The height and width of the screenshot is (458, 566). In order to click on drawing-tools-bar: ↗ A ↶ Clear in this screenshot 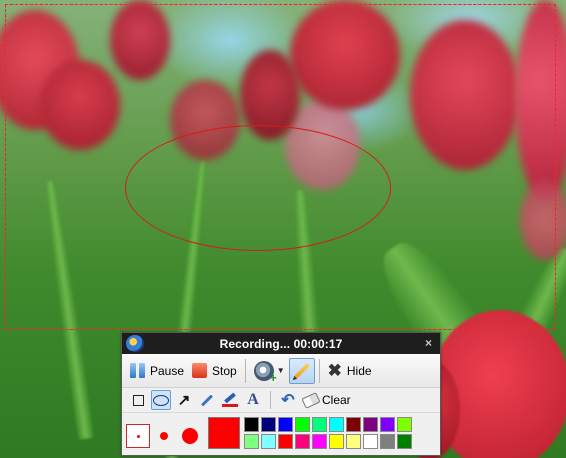, I will do `click(281, 400)`.